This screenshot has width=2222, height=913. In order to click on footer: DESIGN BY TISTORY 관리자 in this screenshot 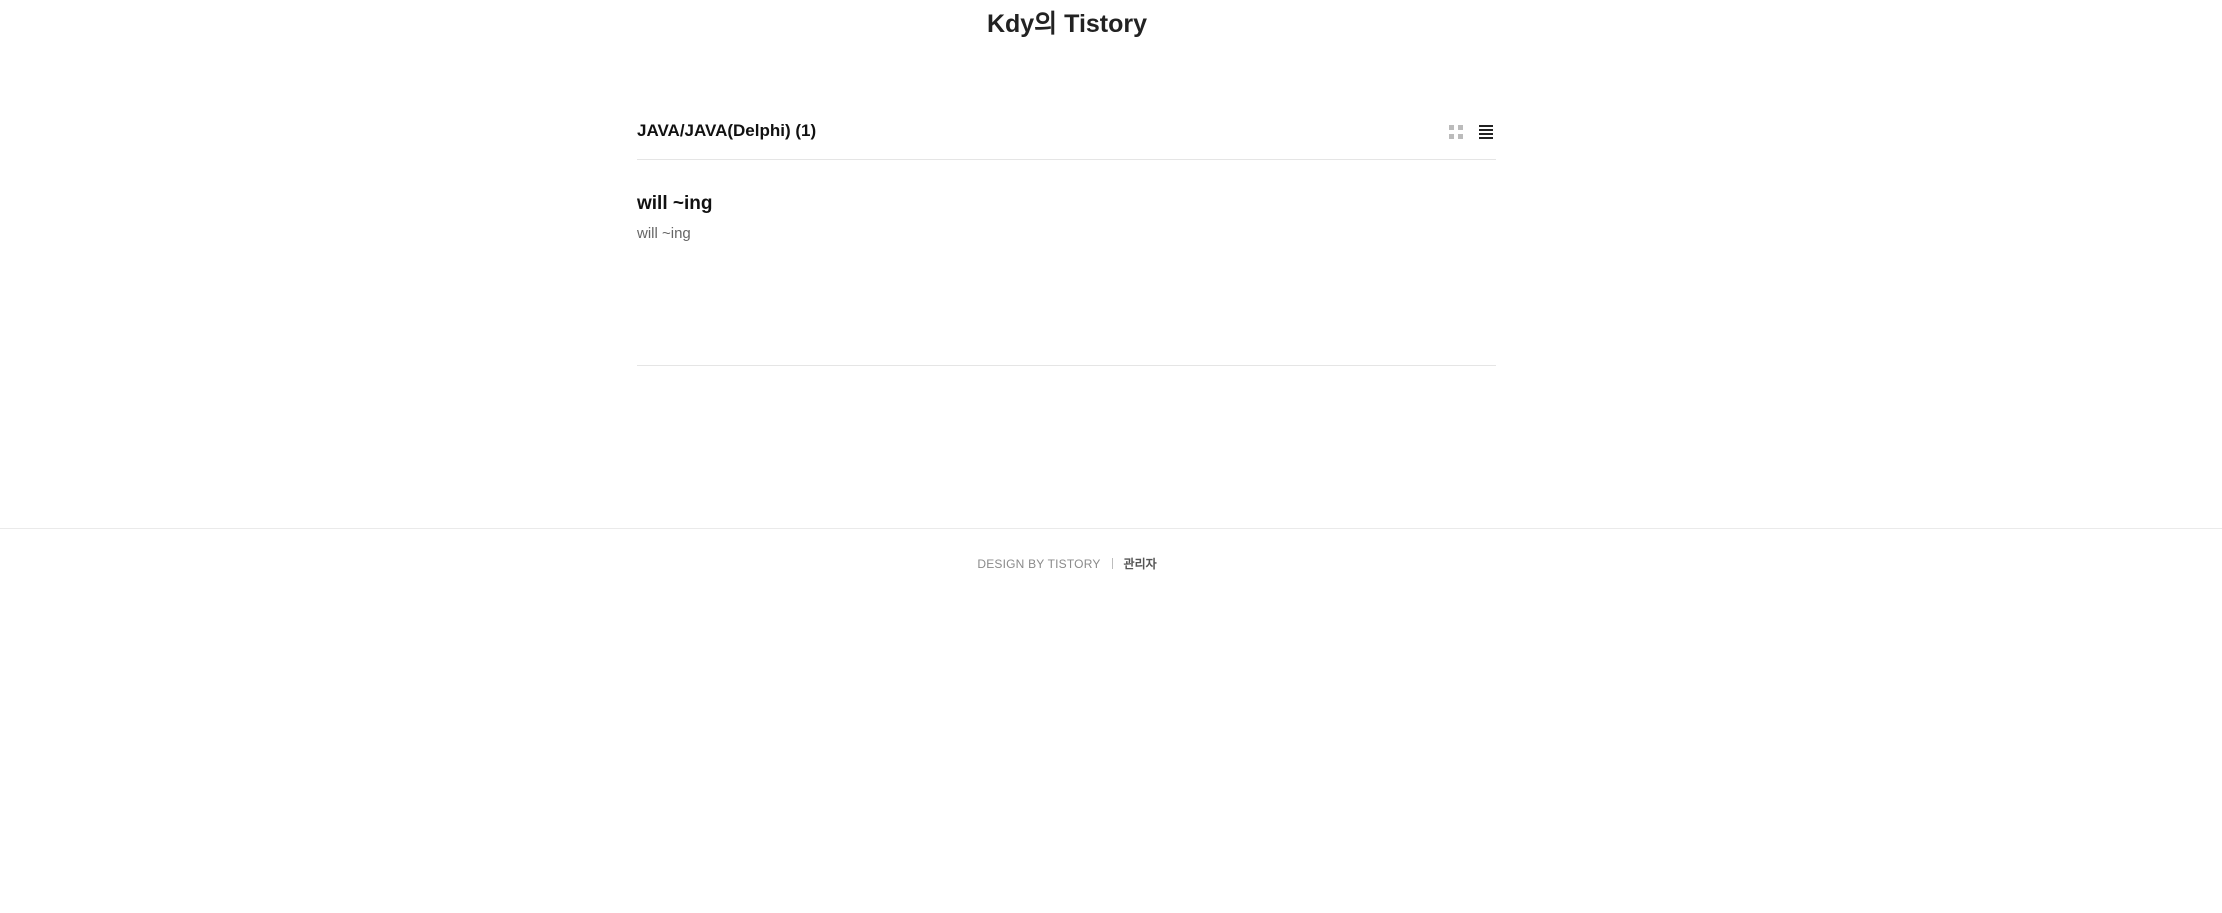, I will do `click(1111, 568)`.